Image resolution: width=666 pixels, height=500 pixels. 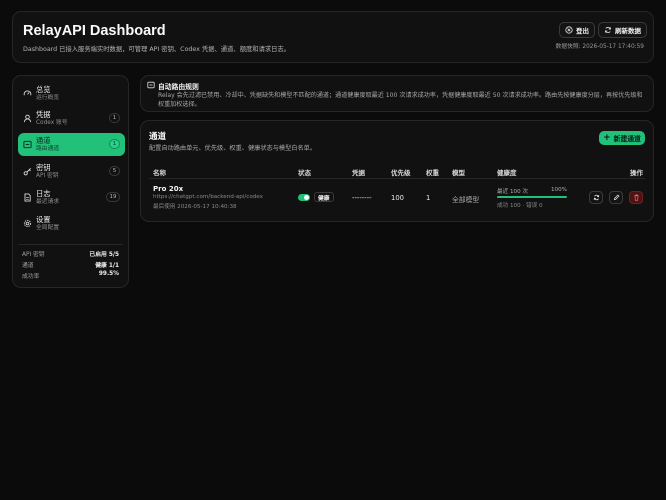 I want to click on channel-last-used: 最后使用 2026-05-17 10:40:38, so click(x=195, y=207).